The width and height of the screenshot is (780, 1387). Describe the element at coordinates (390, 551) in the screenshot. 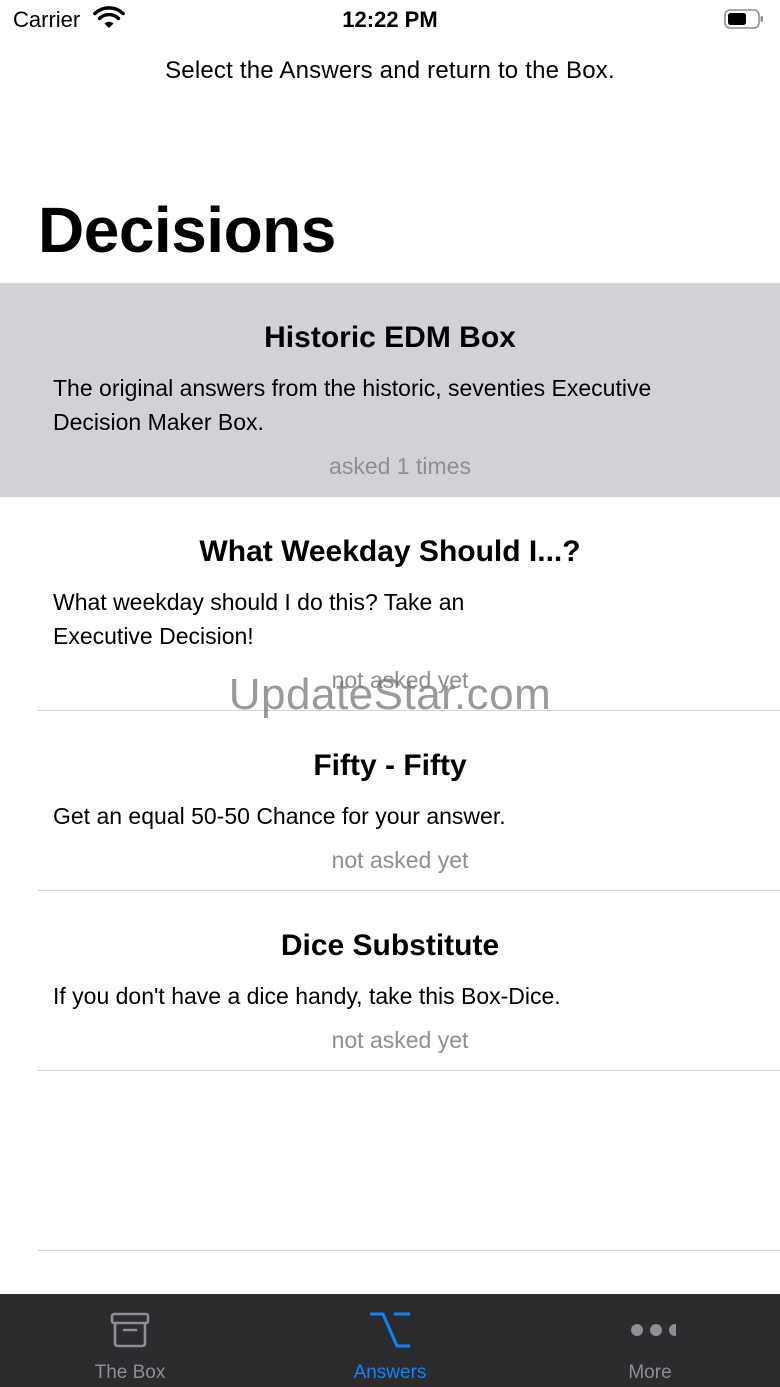

I see `decision-title: What Weekday Should I...?` at that location.